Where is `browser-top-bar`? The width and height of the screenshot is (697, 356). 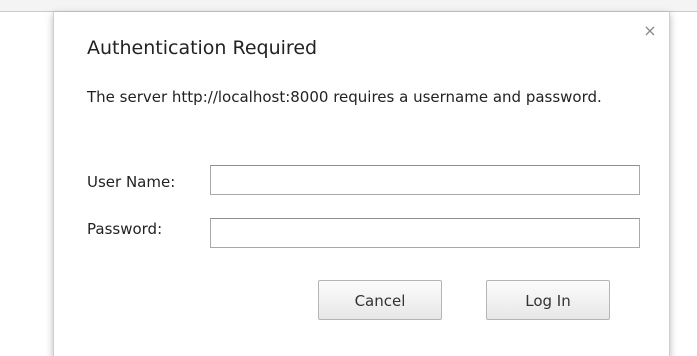 browser-top-bar is located at coordinates (348, 6).